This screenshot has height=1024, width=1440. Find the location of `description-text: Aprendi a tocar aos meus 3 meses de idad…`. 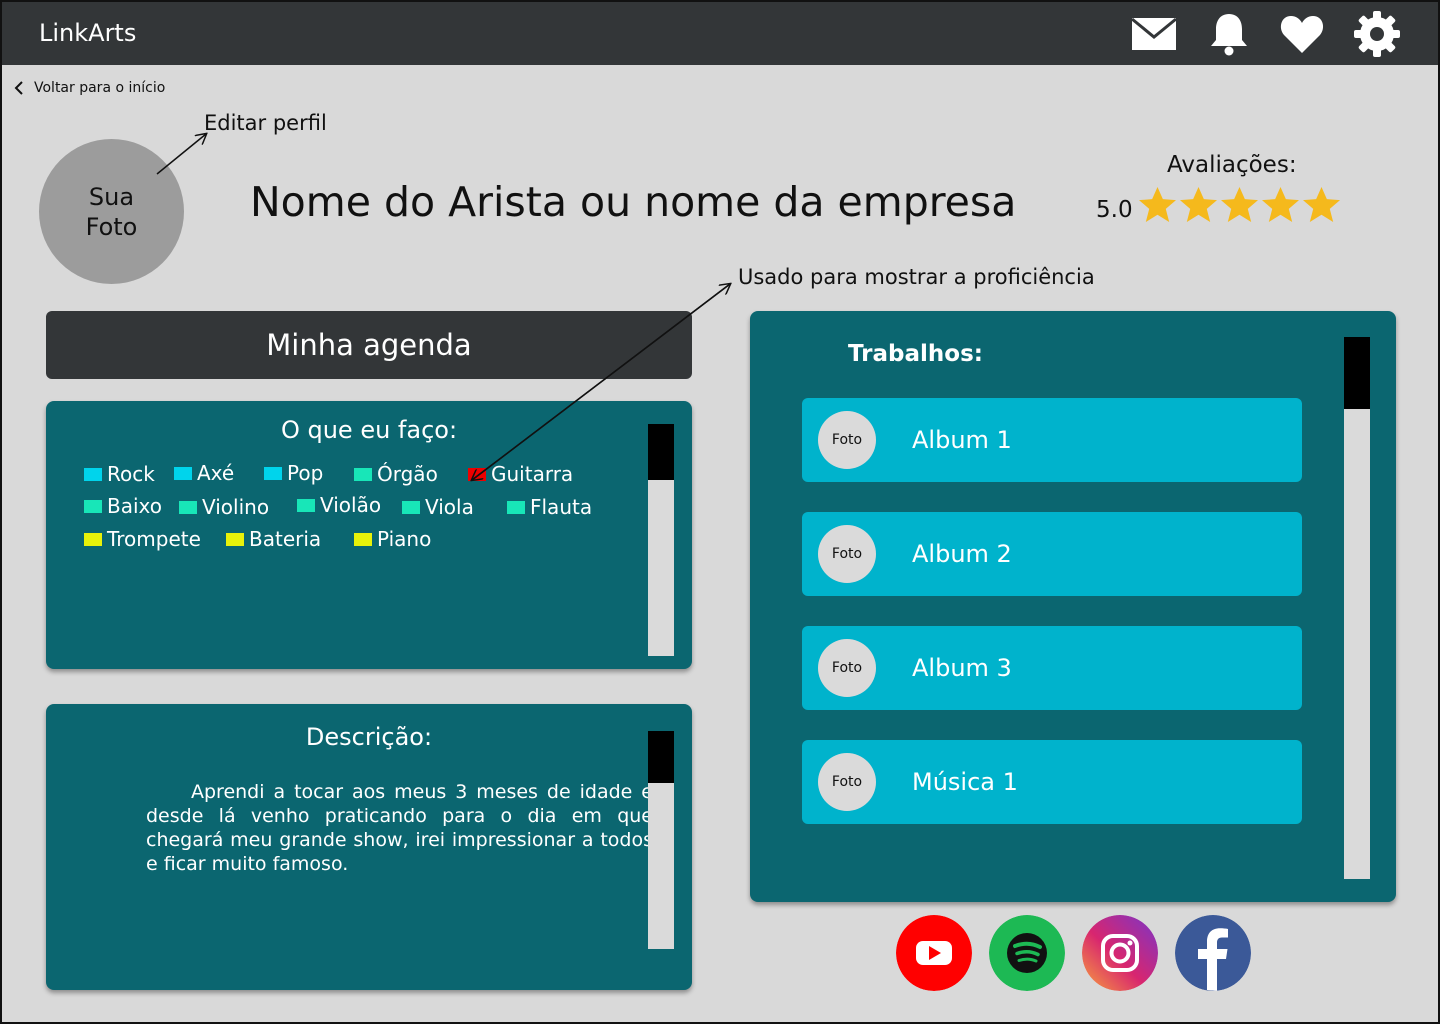

description-text: Aprendi a tocar aos meus 3 meses de idad… is located at coordinates (399, 828).